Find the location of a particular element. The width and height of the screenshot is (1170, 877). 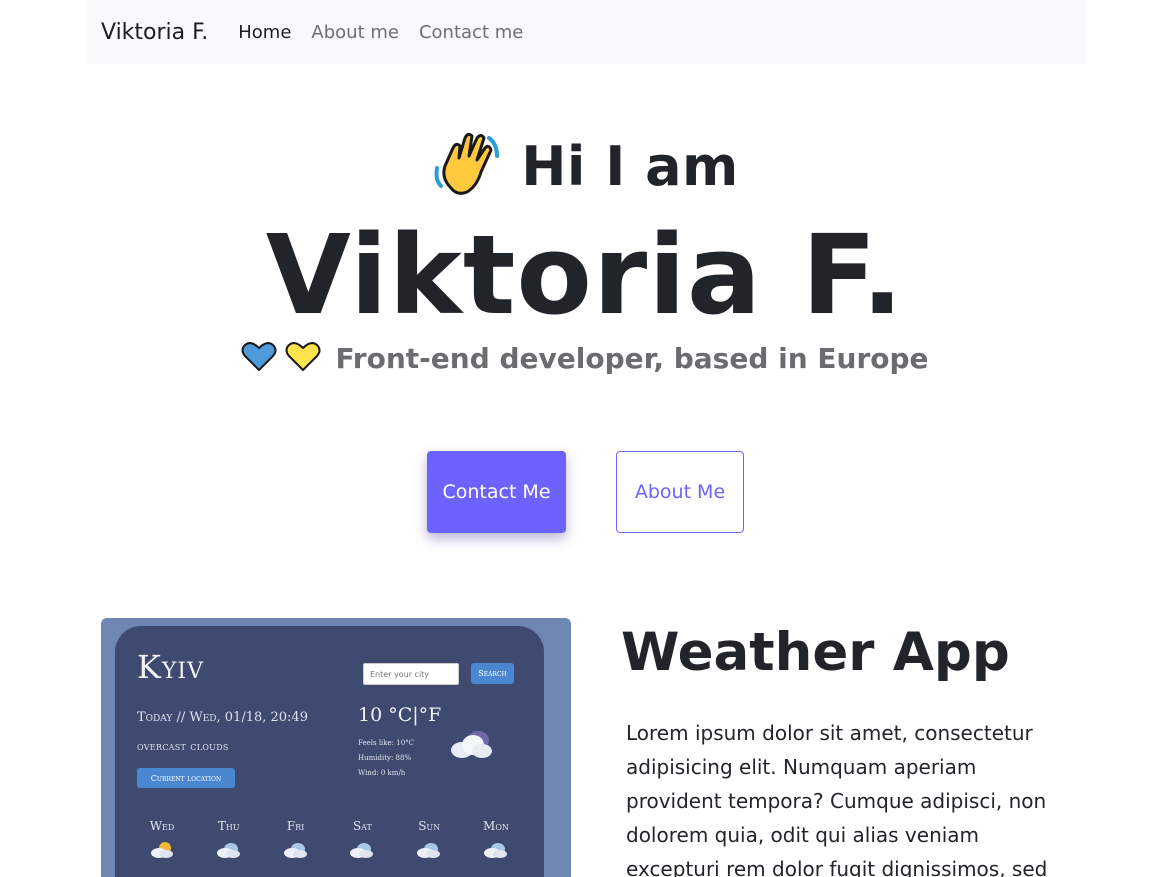

navbar: Viktoria F. Home About me Contact me is located at coordinates (586, 32).